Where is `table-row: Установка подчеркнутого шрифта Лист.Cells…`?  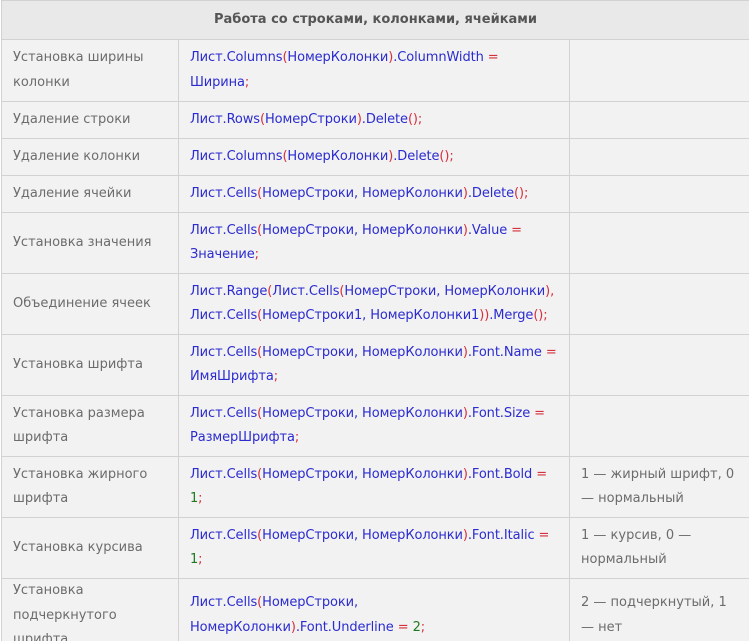 table-row: Установка подчеркнутого шрифта Лист.Cells… is located at coordinates (375, 609).